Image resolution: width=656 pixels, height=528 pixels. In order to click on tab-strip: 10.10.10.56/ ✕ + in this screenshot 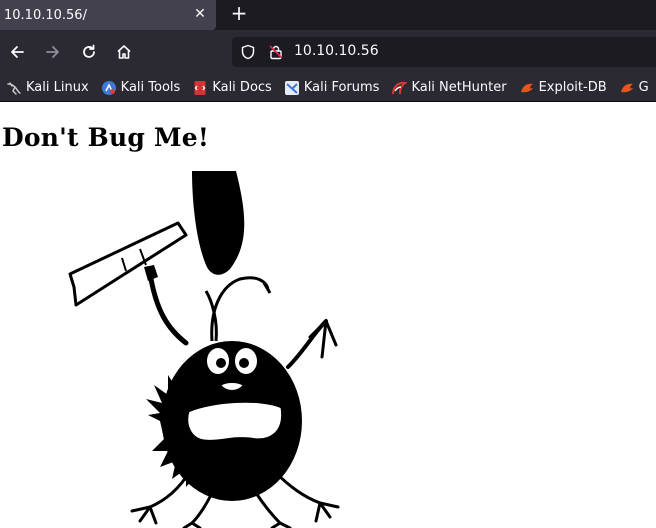, I will do `click(328, 15)`.